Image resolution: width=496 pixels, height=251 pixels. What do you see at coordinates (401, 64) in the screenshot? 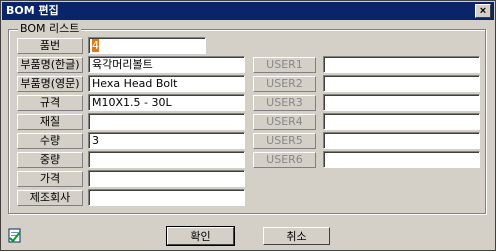
I see `user1-input` at bounding box center [401, 64].